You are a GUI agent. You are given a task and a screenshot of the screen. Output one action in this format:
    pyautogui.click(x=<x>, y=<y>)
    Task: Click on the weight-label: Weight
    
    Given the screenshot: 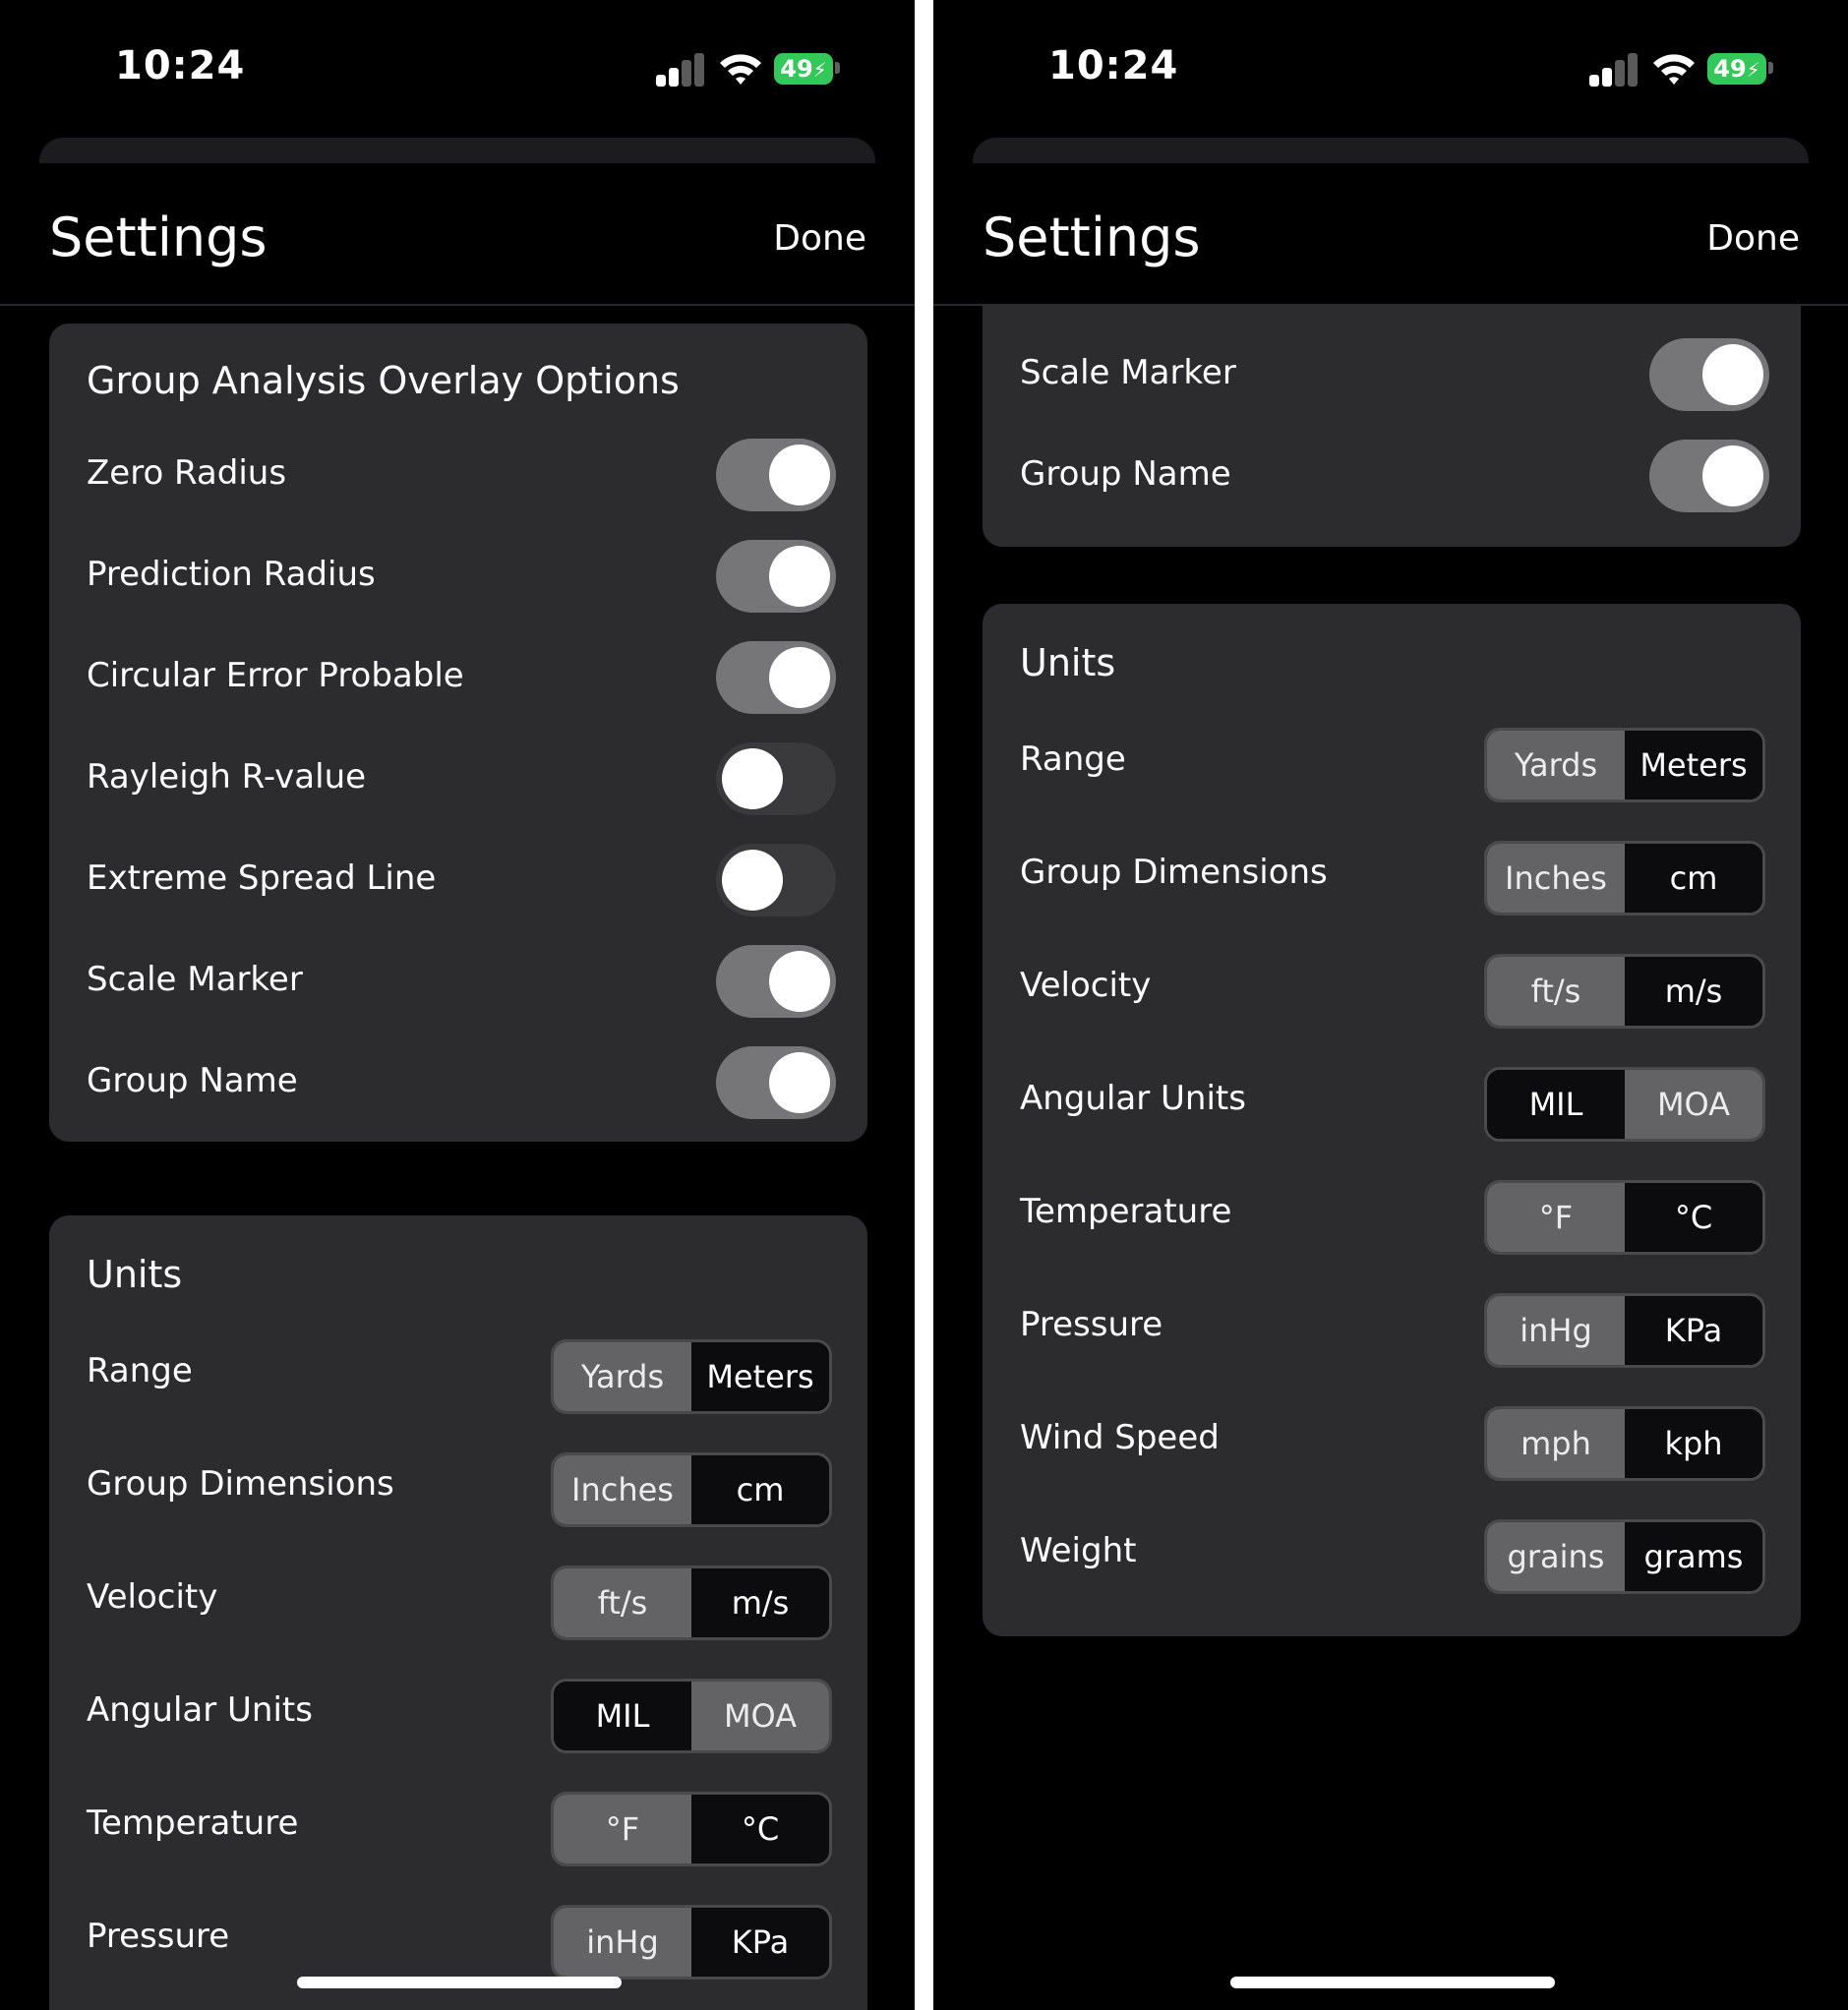 What is the action you would take?
    pyautogui.click(x=1078, y=1550)
    